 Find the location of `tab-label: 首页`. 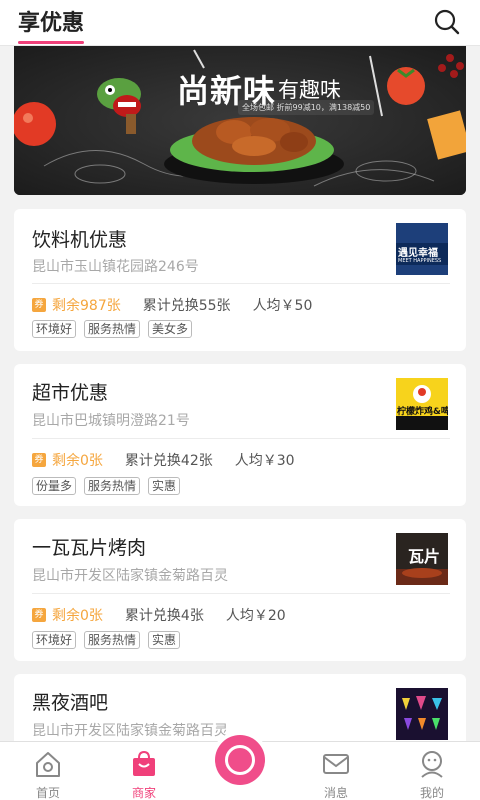

tab-label: 首页 is located at coordinates (47, 793).